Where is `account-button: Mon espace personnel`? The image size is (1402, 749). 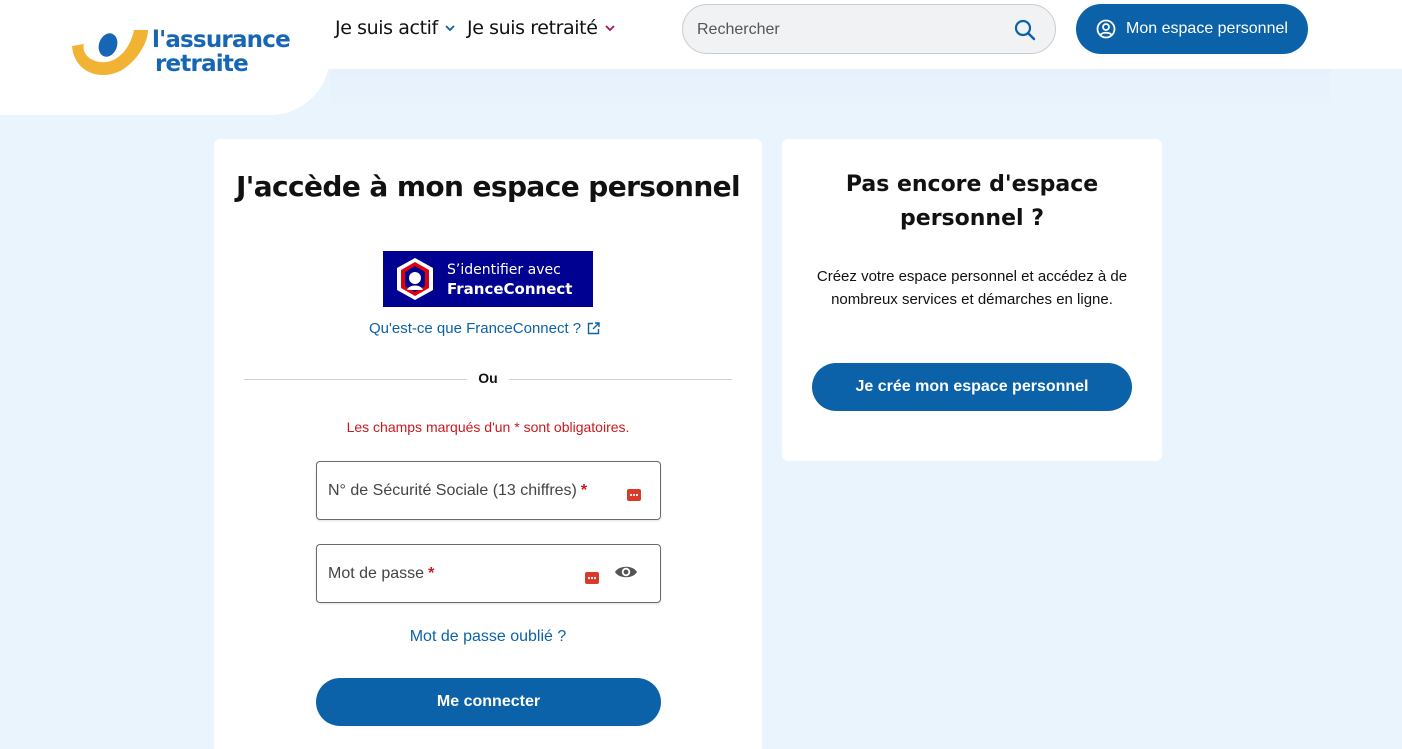 account-button: Mon espace personnel is located at coordinates (1192, 29).